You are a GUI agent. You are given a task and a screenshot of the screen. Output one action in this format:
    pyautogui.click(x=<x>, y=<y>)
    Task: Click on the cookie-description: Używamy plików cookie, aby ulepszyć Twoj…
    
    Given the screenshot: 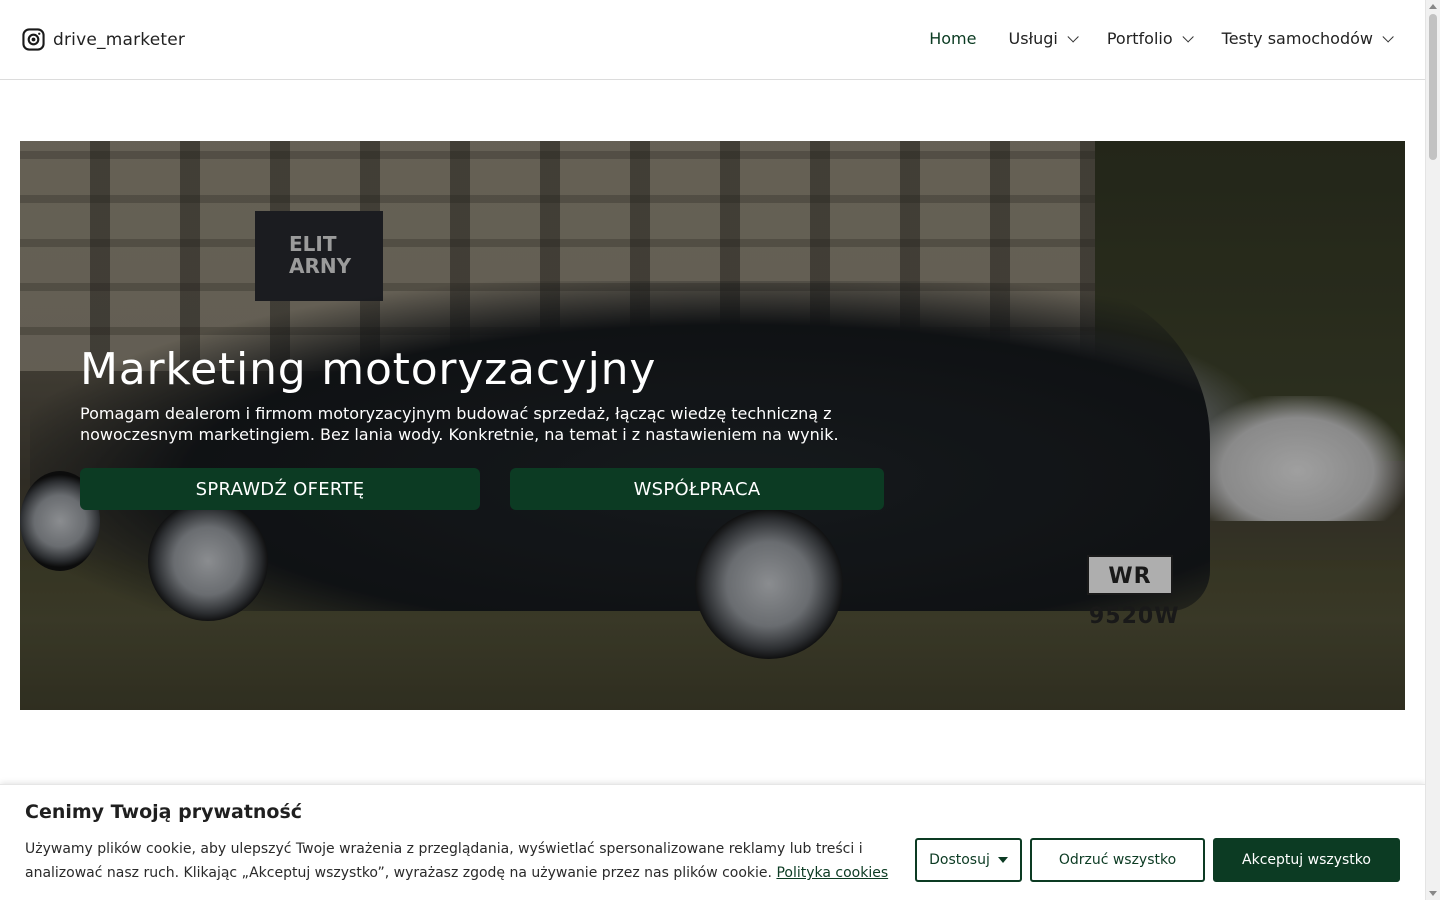 What is the action you would take?
    pyautogui.click(x=444, y=861)
    